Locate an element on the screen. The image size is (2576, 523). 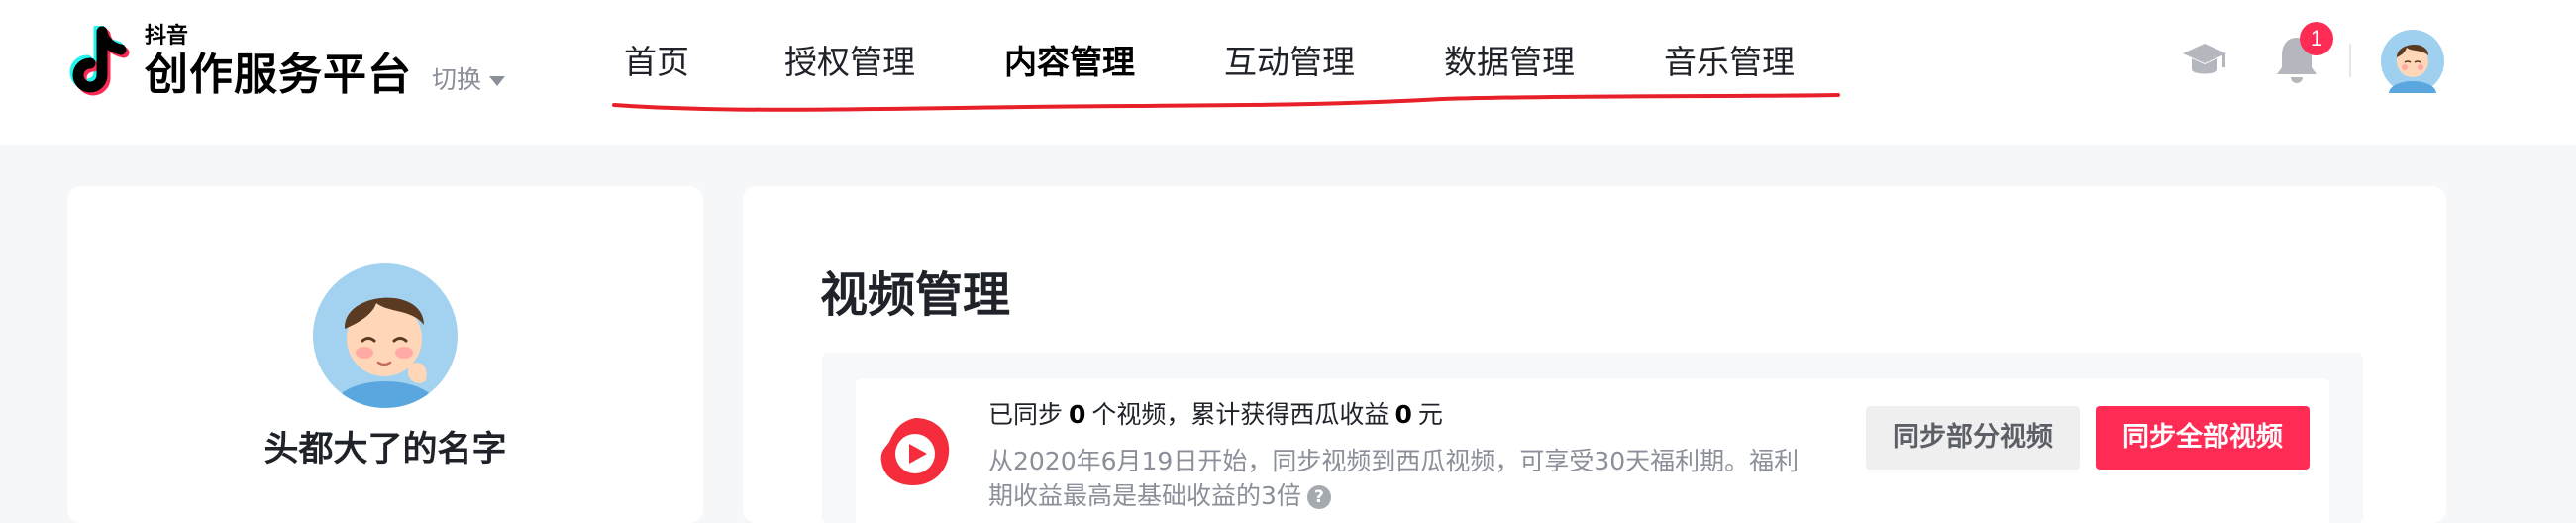
switch-label: 切换 is located at coordinates (457, 79).